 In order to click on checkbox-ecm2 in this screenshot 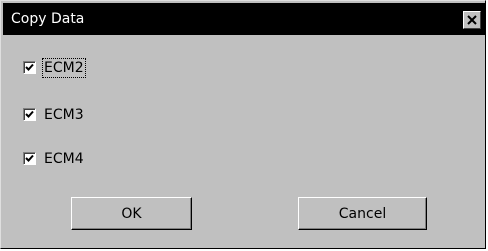, I will do `click(29, 67)`.